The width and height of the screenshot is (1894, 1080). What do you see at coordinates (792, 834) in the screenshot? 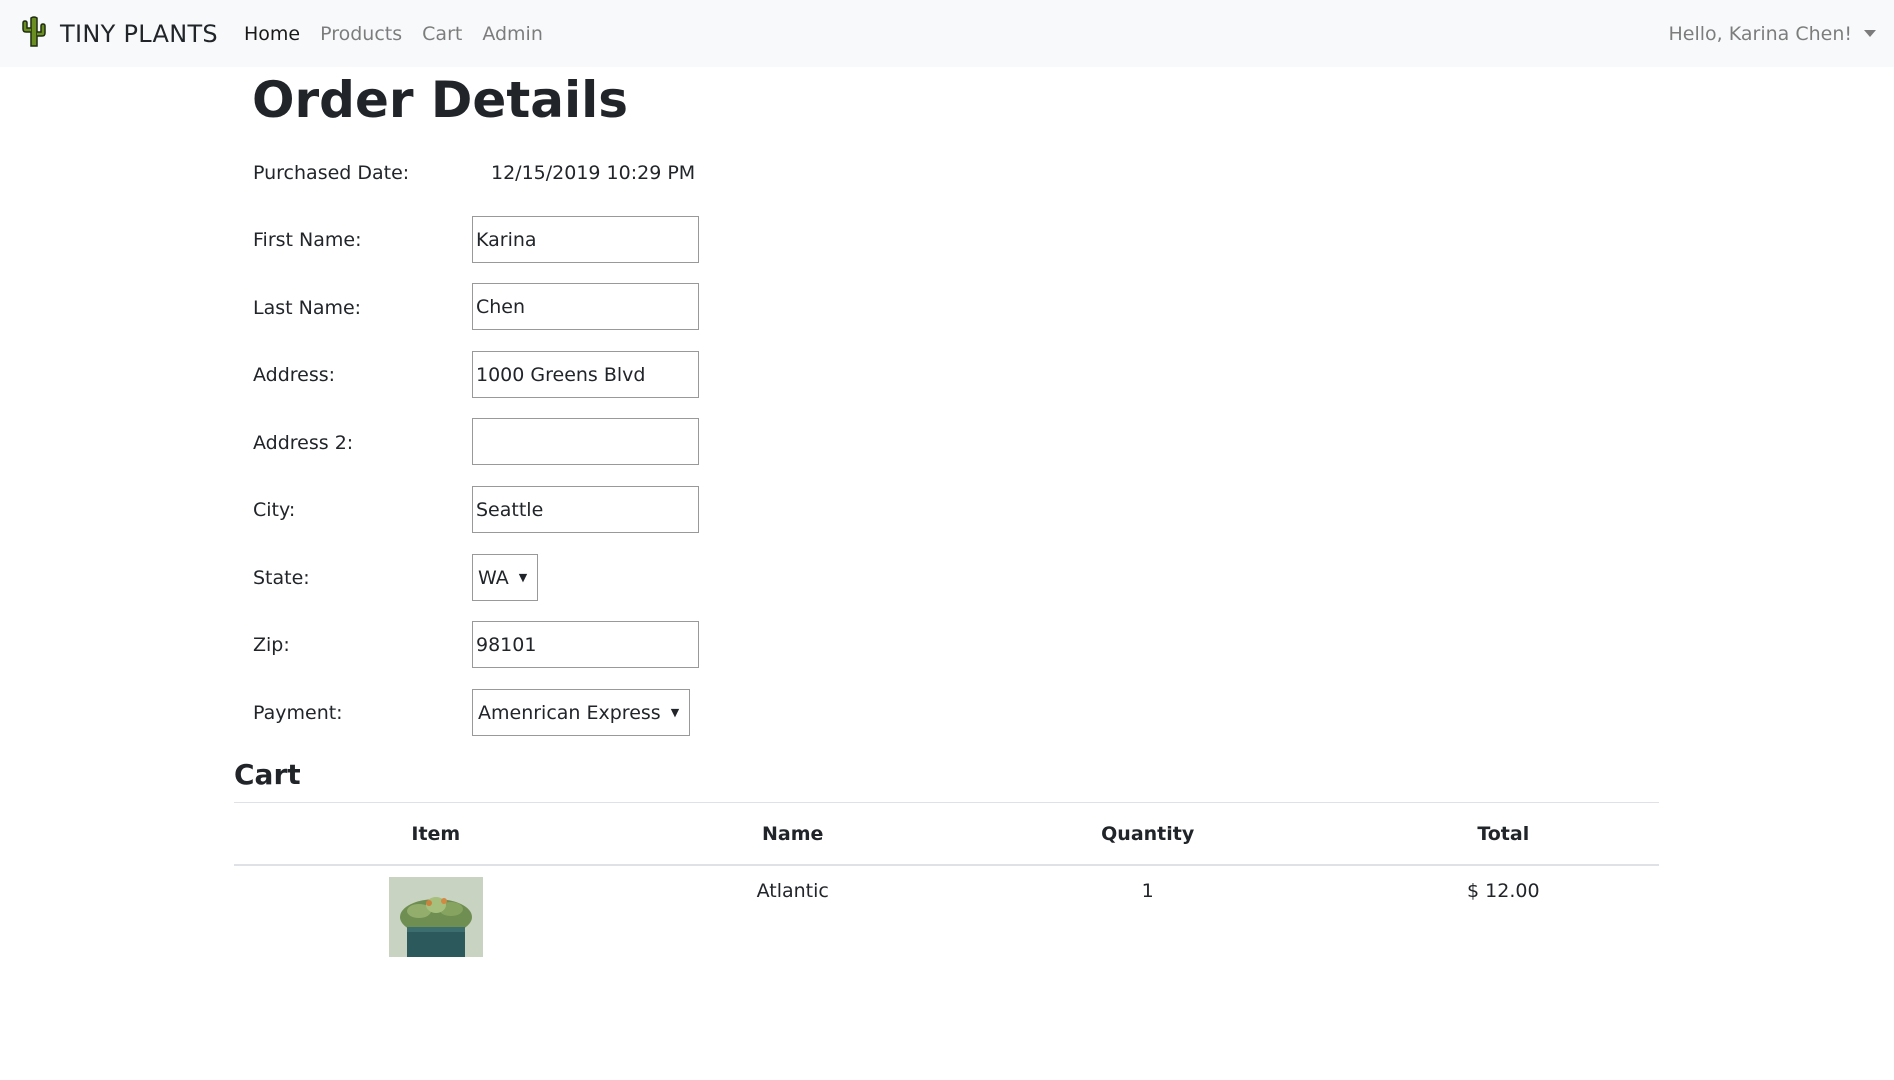
I see `column-header-name: Name` at bounding box center [792, 834].